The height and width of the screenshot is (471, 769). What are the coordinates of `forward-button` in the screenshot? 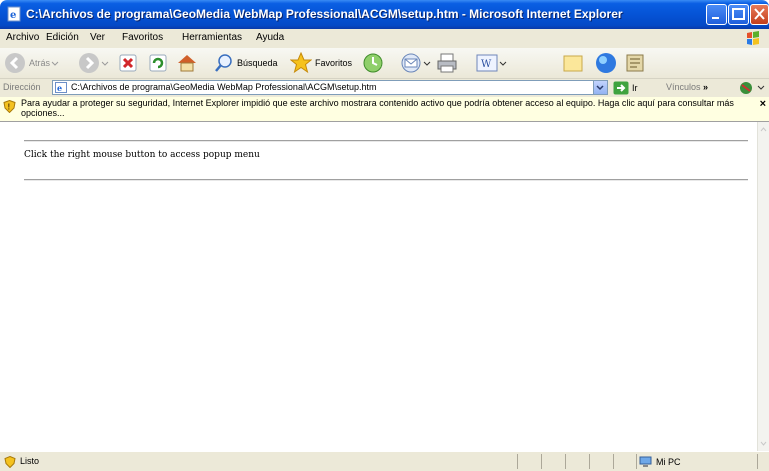 It's located at (94, 63).